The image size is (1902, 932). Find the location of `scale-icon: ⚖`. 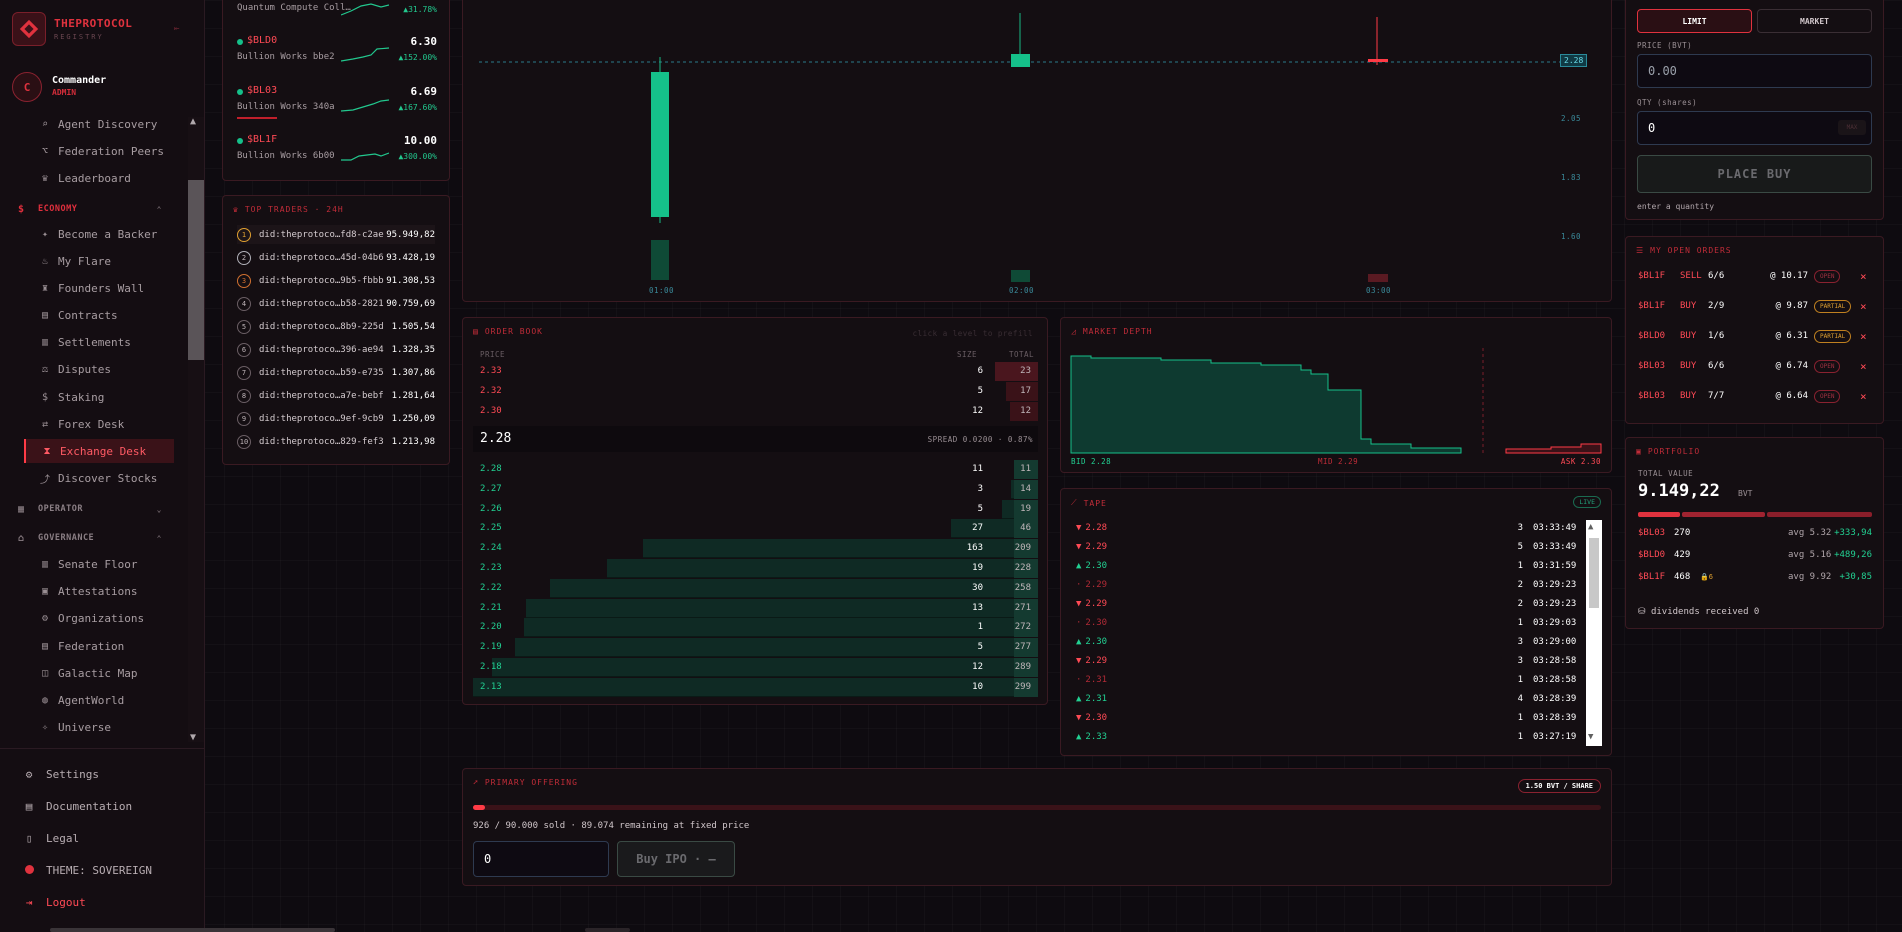

scale-icon: ⚖ is located at coordinates (45, 369).